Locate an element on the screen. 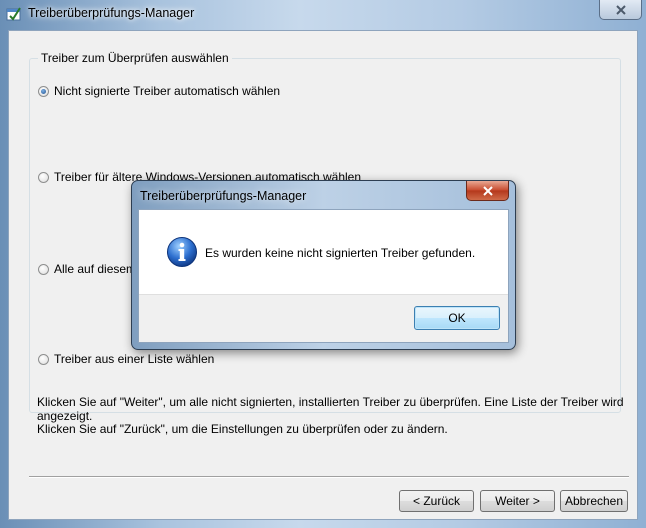  dialog-close-button is located at coordinates (487, 191).